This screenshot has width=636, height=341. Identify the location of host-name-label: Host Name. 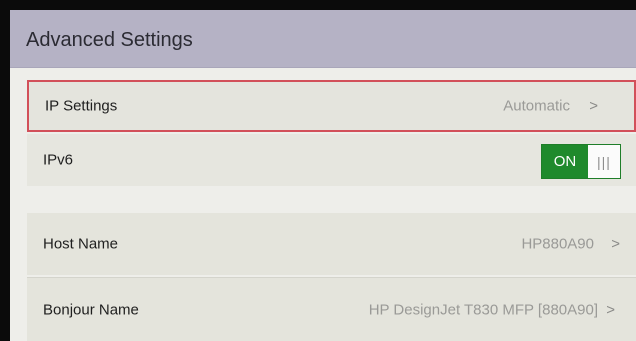
(81, 244).